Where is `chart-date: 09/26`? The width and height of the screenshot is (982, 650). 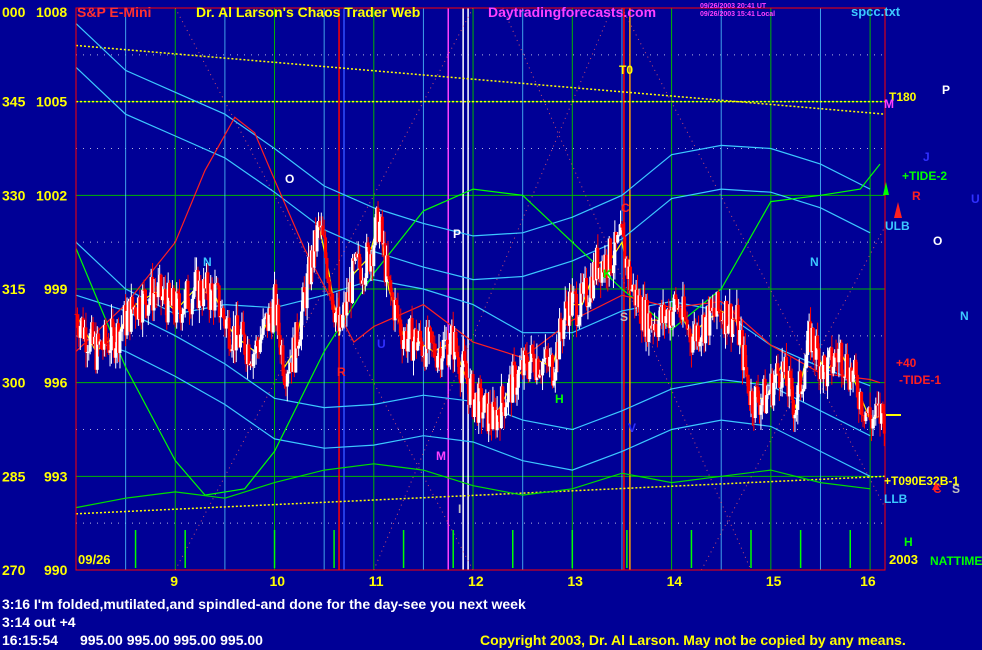
chart-date: 09/26 is located at coordinates (94, 559).